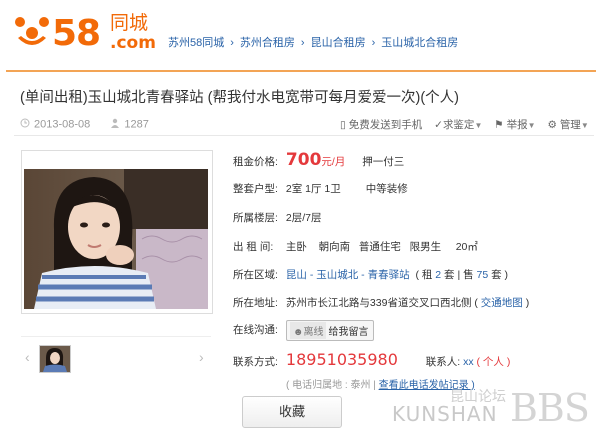 This screenshot has width=600, height=430. I want to click on floor-label: 所属楼层:, so click(255, 218).